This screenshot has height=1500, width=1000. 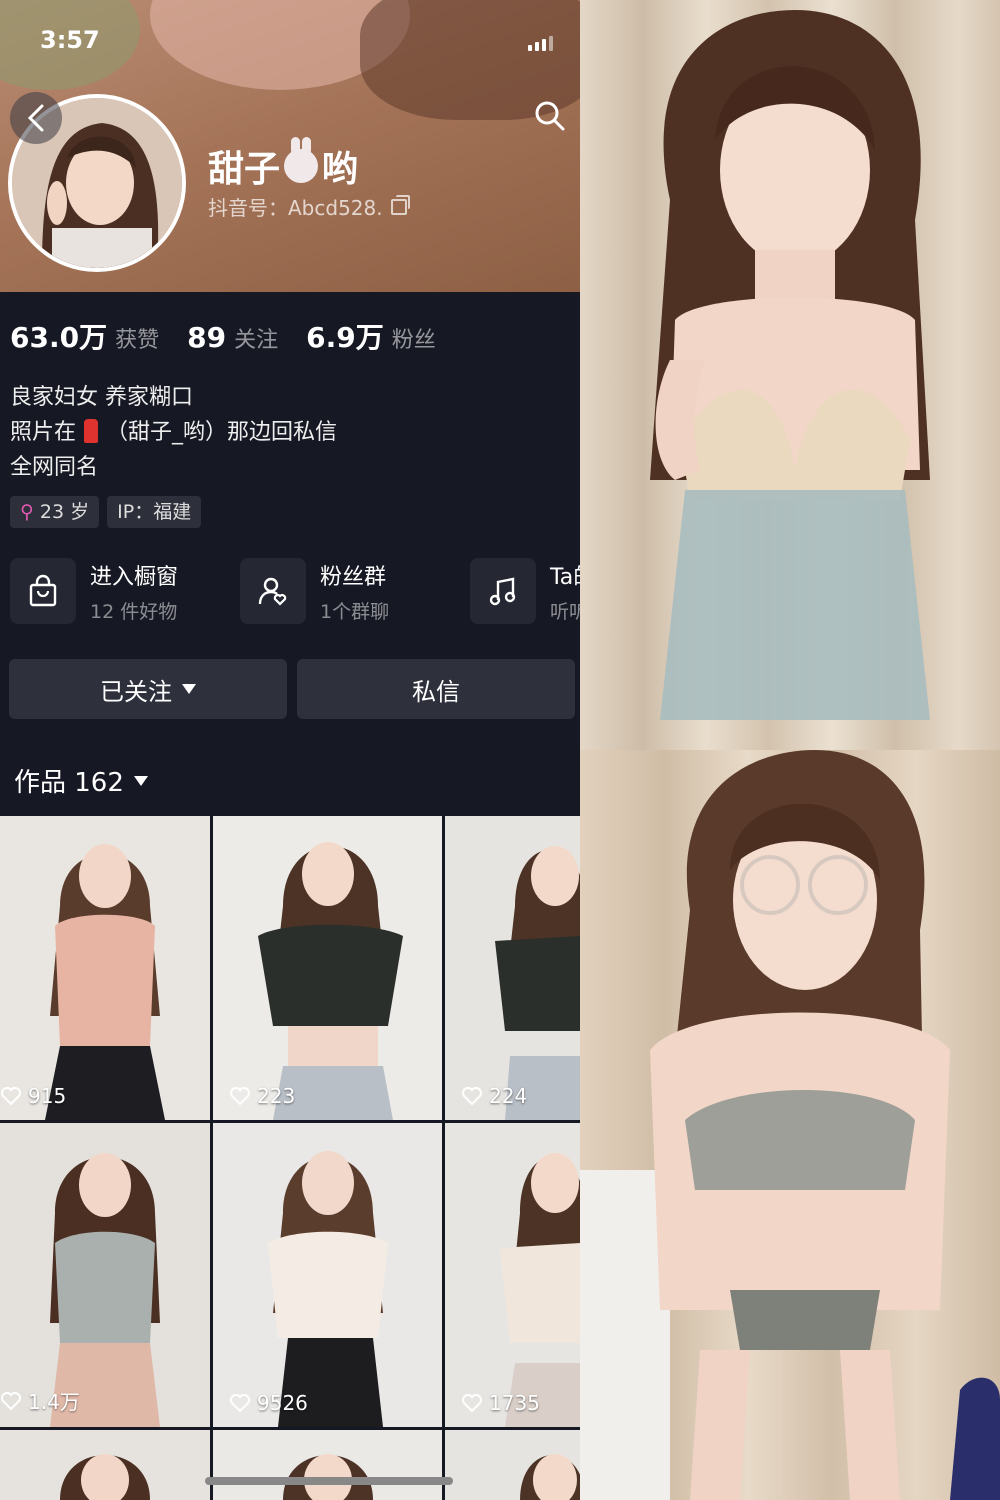 What do you see at coordinates (64, 512) in the screenshot?
I see `age-text: 23 岁` at bounding box center [64, 512].